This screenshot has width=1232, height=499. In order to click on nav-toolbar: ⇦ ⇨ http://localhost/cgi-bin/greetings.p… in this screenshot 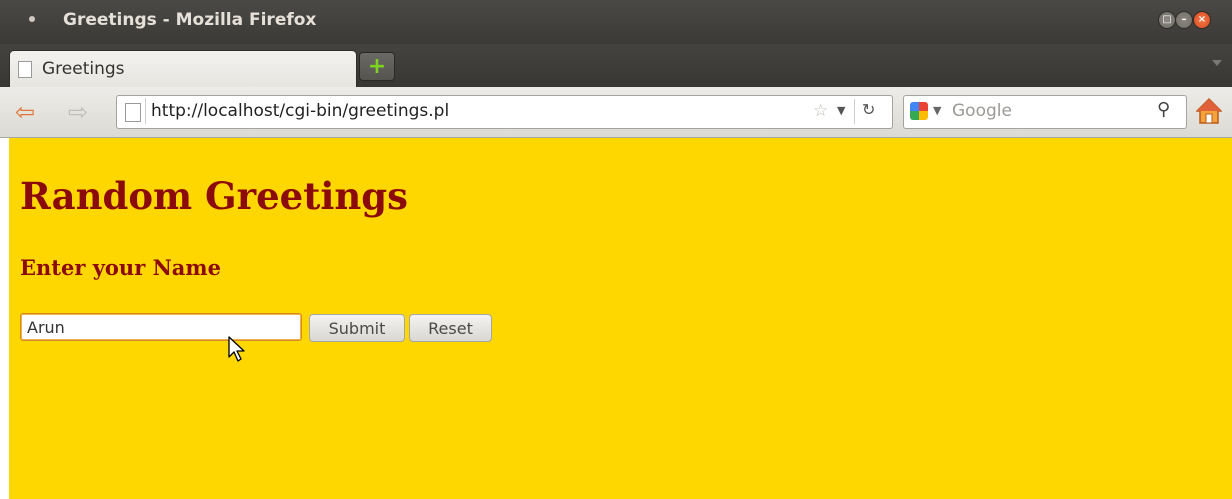, I will do `click(616, 112)`.